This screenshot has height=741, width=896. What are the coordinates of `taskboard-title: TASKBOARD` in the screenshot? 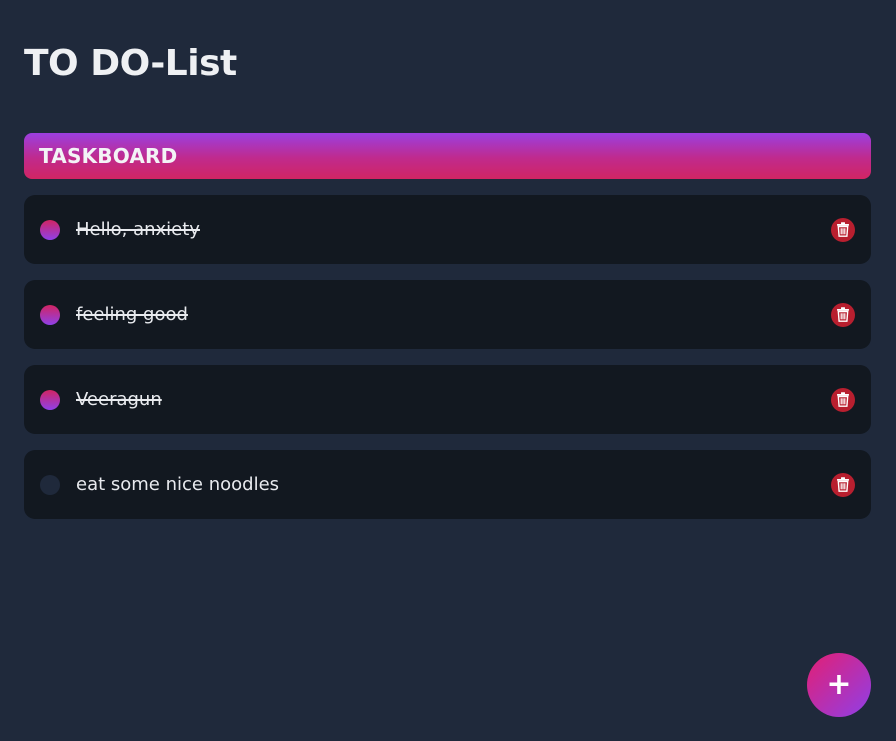 It's located at (108, 156).